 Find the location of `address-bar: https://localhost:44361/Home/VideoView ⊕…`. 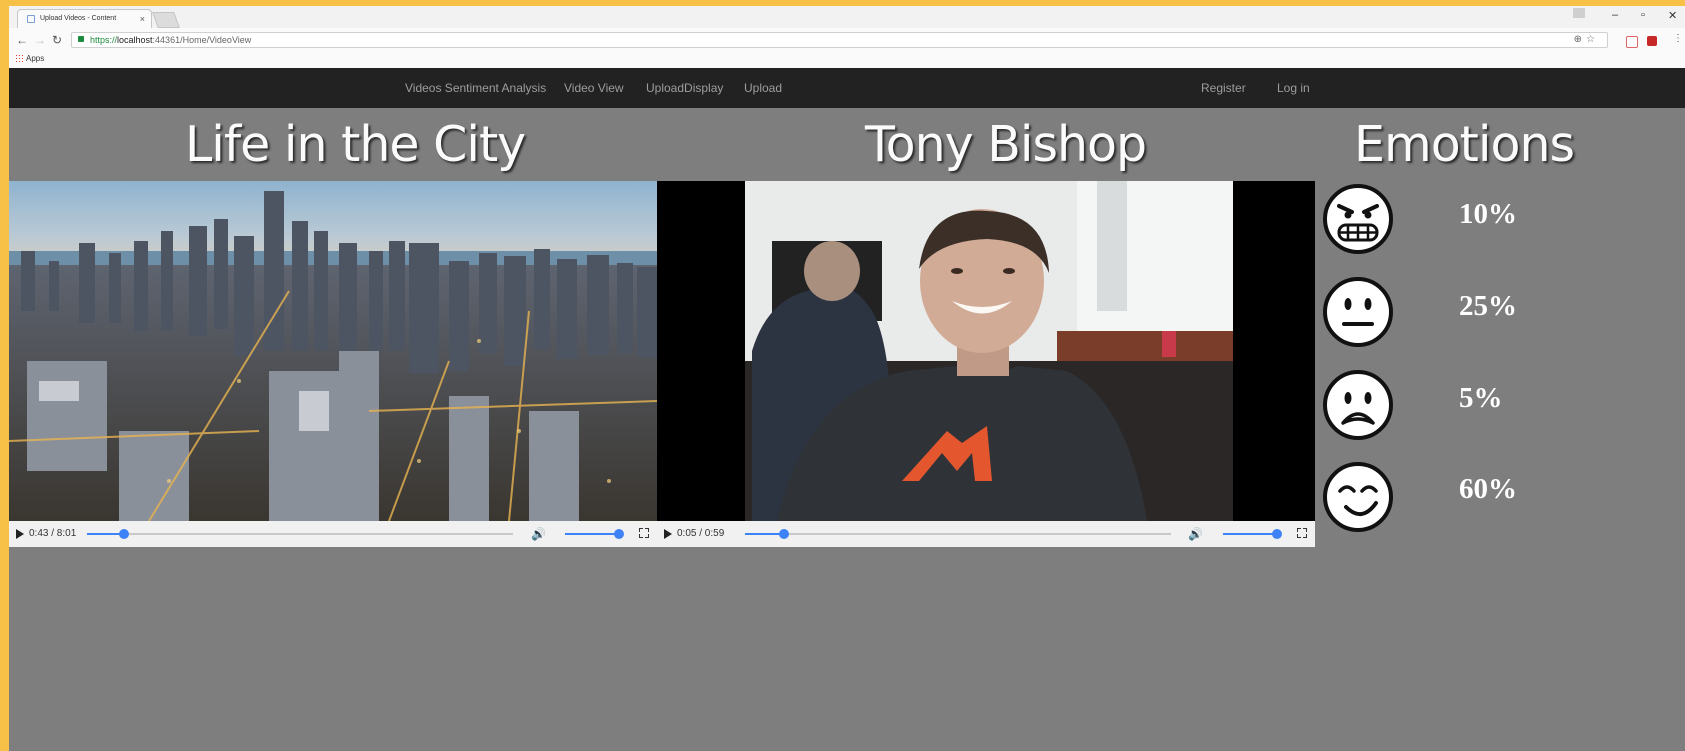

address-bar: https://localhost:44361/Home/VideoView ⊕… is located at coordinates (839, 40).